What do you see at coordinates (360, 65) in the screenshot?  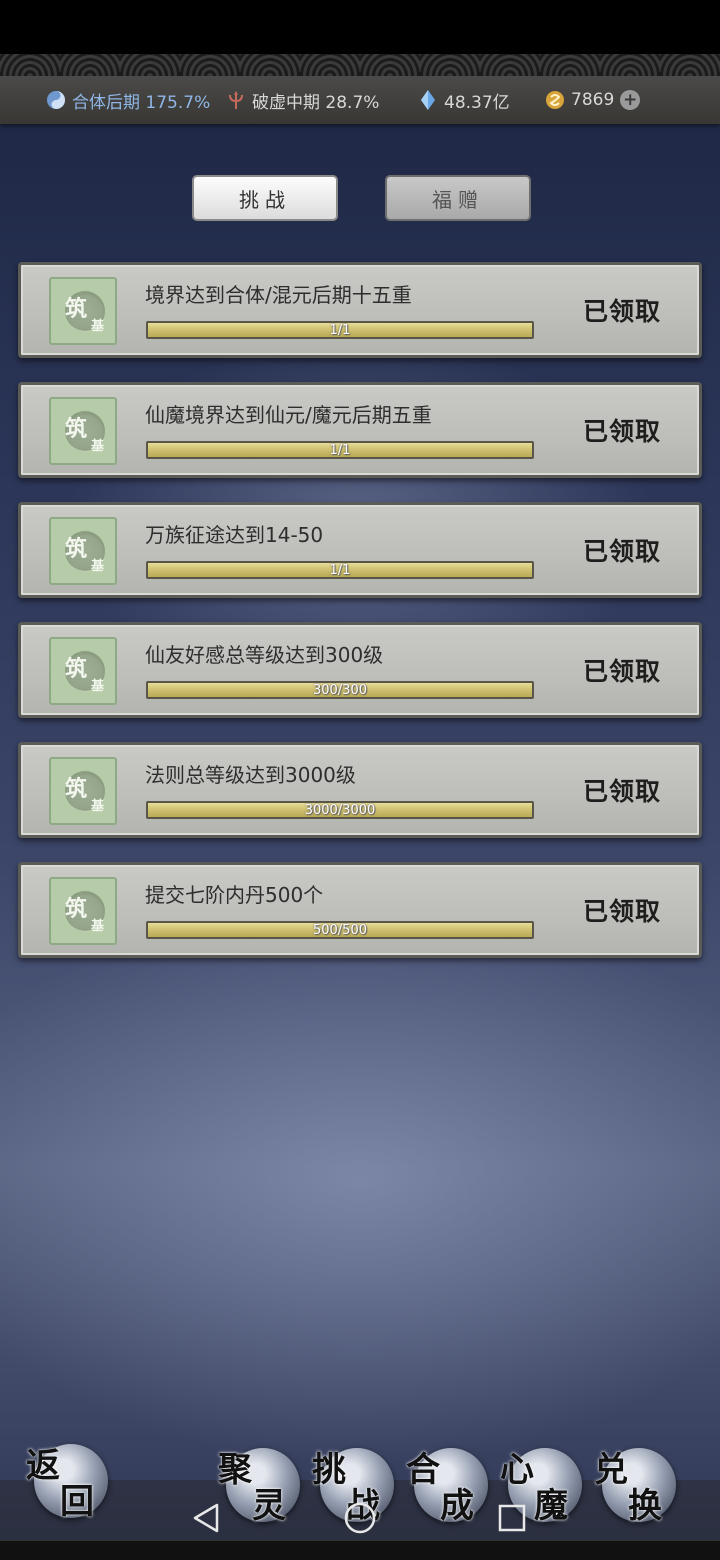 I see `decorative-wave-band` at bounding box center [360, 65].